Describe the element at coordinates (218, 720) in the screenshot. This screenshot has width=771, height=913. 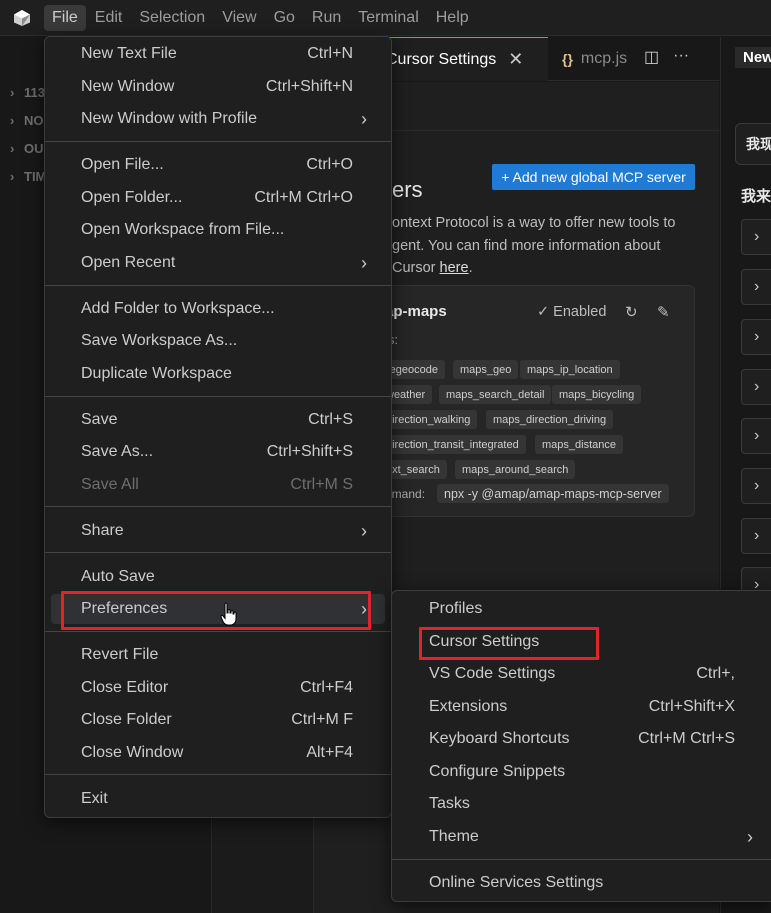
I see `menu-item-close-folder: Close Folder Ctrl+M F` at that location.